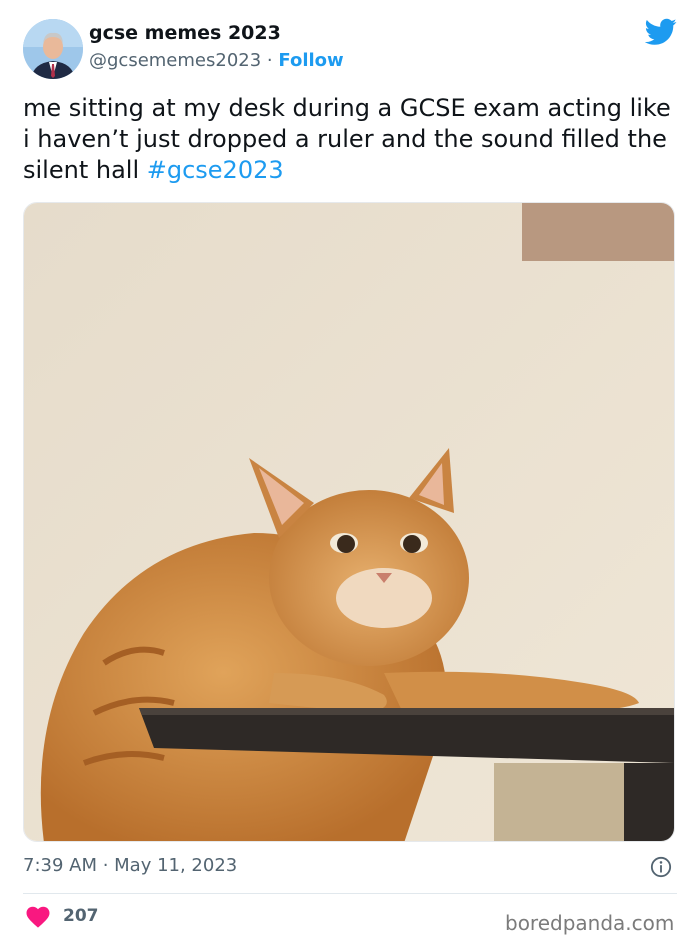 The height and width of the screenshot is (946, 700). I want to click on avatar-image, so click(53, 49).